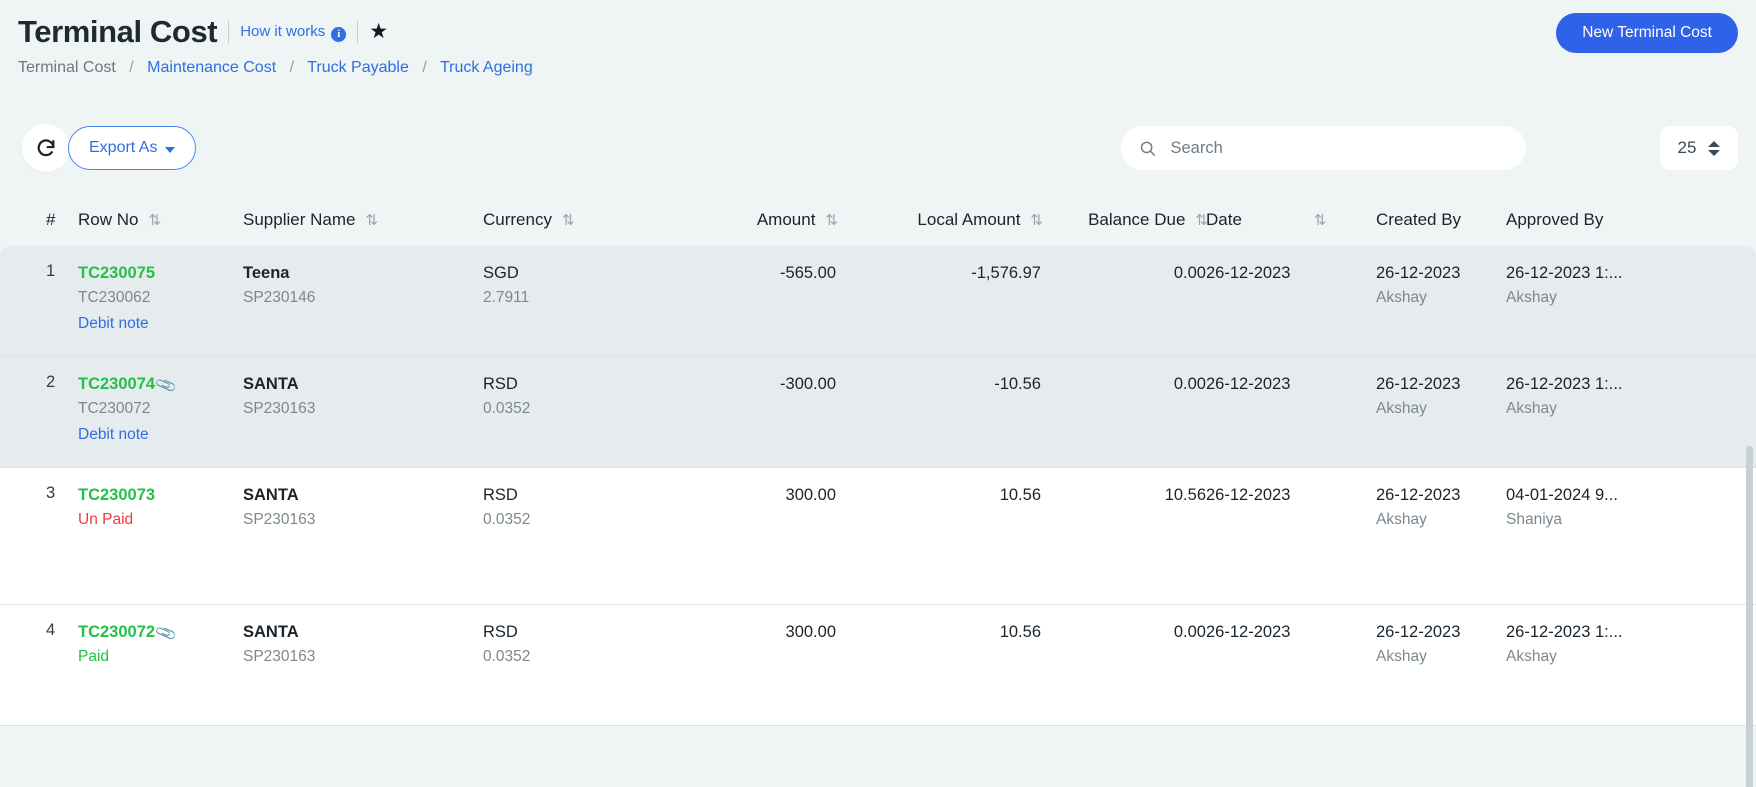  I want to click on refresh-icon, so click(46, 148).